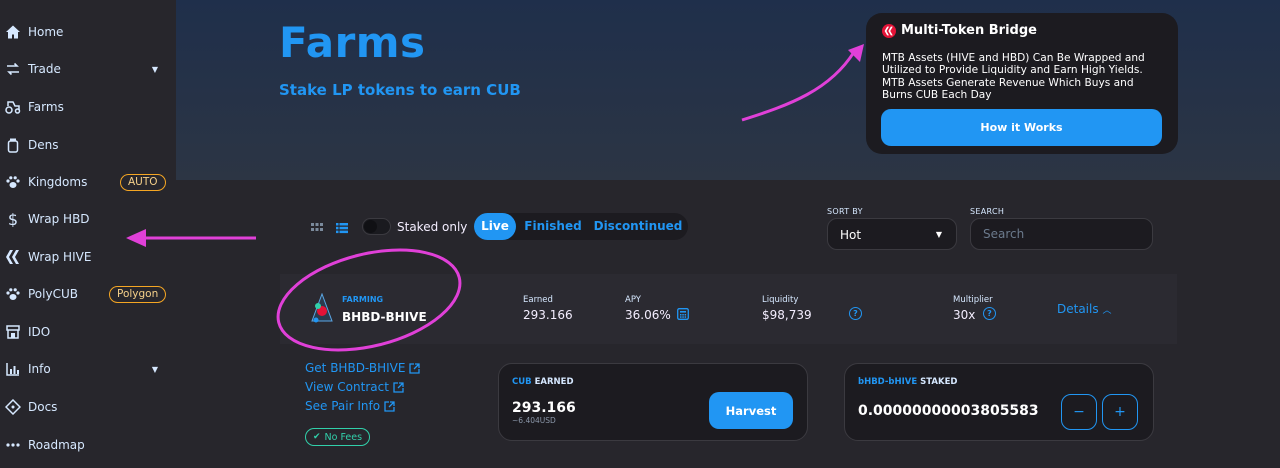 This screenshot has width=1280, height=468. Describe the element at coordinates (638, 226) in the screenshot. I see `tab-discontinued: Discontinued` at that location.